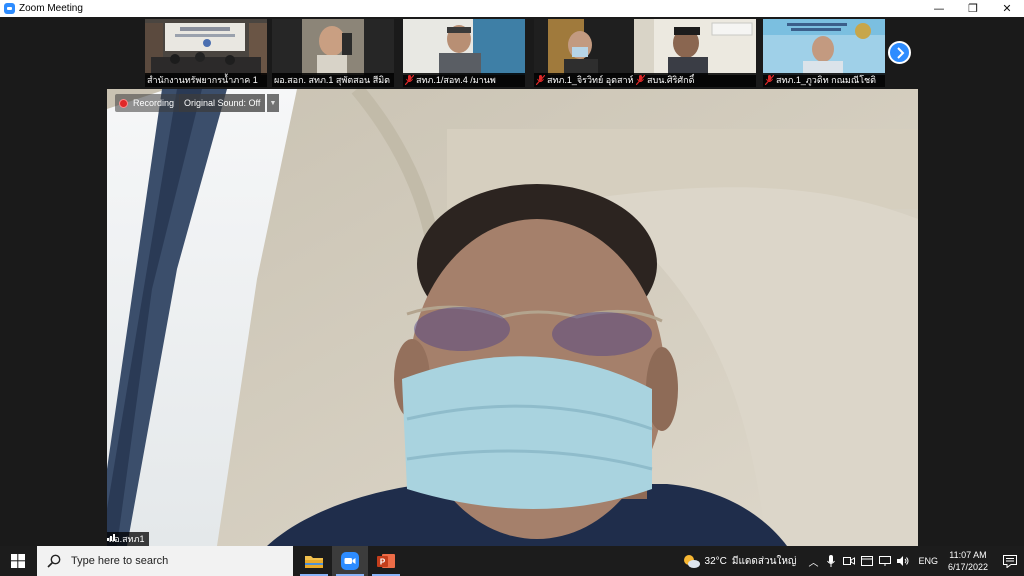  Describe the element at coordinates (968, 561) in the screenshot. I see `taskbar-clock: 11:07 AM 6/17/2022` at that location.